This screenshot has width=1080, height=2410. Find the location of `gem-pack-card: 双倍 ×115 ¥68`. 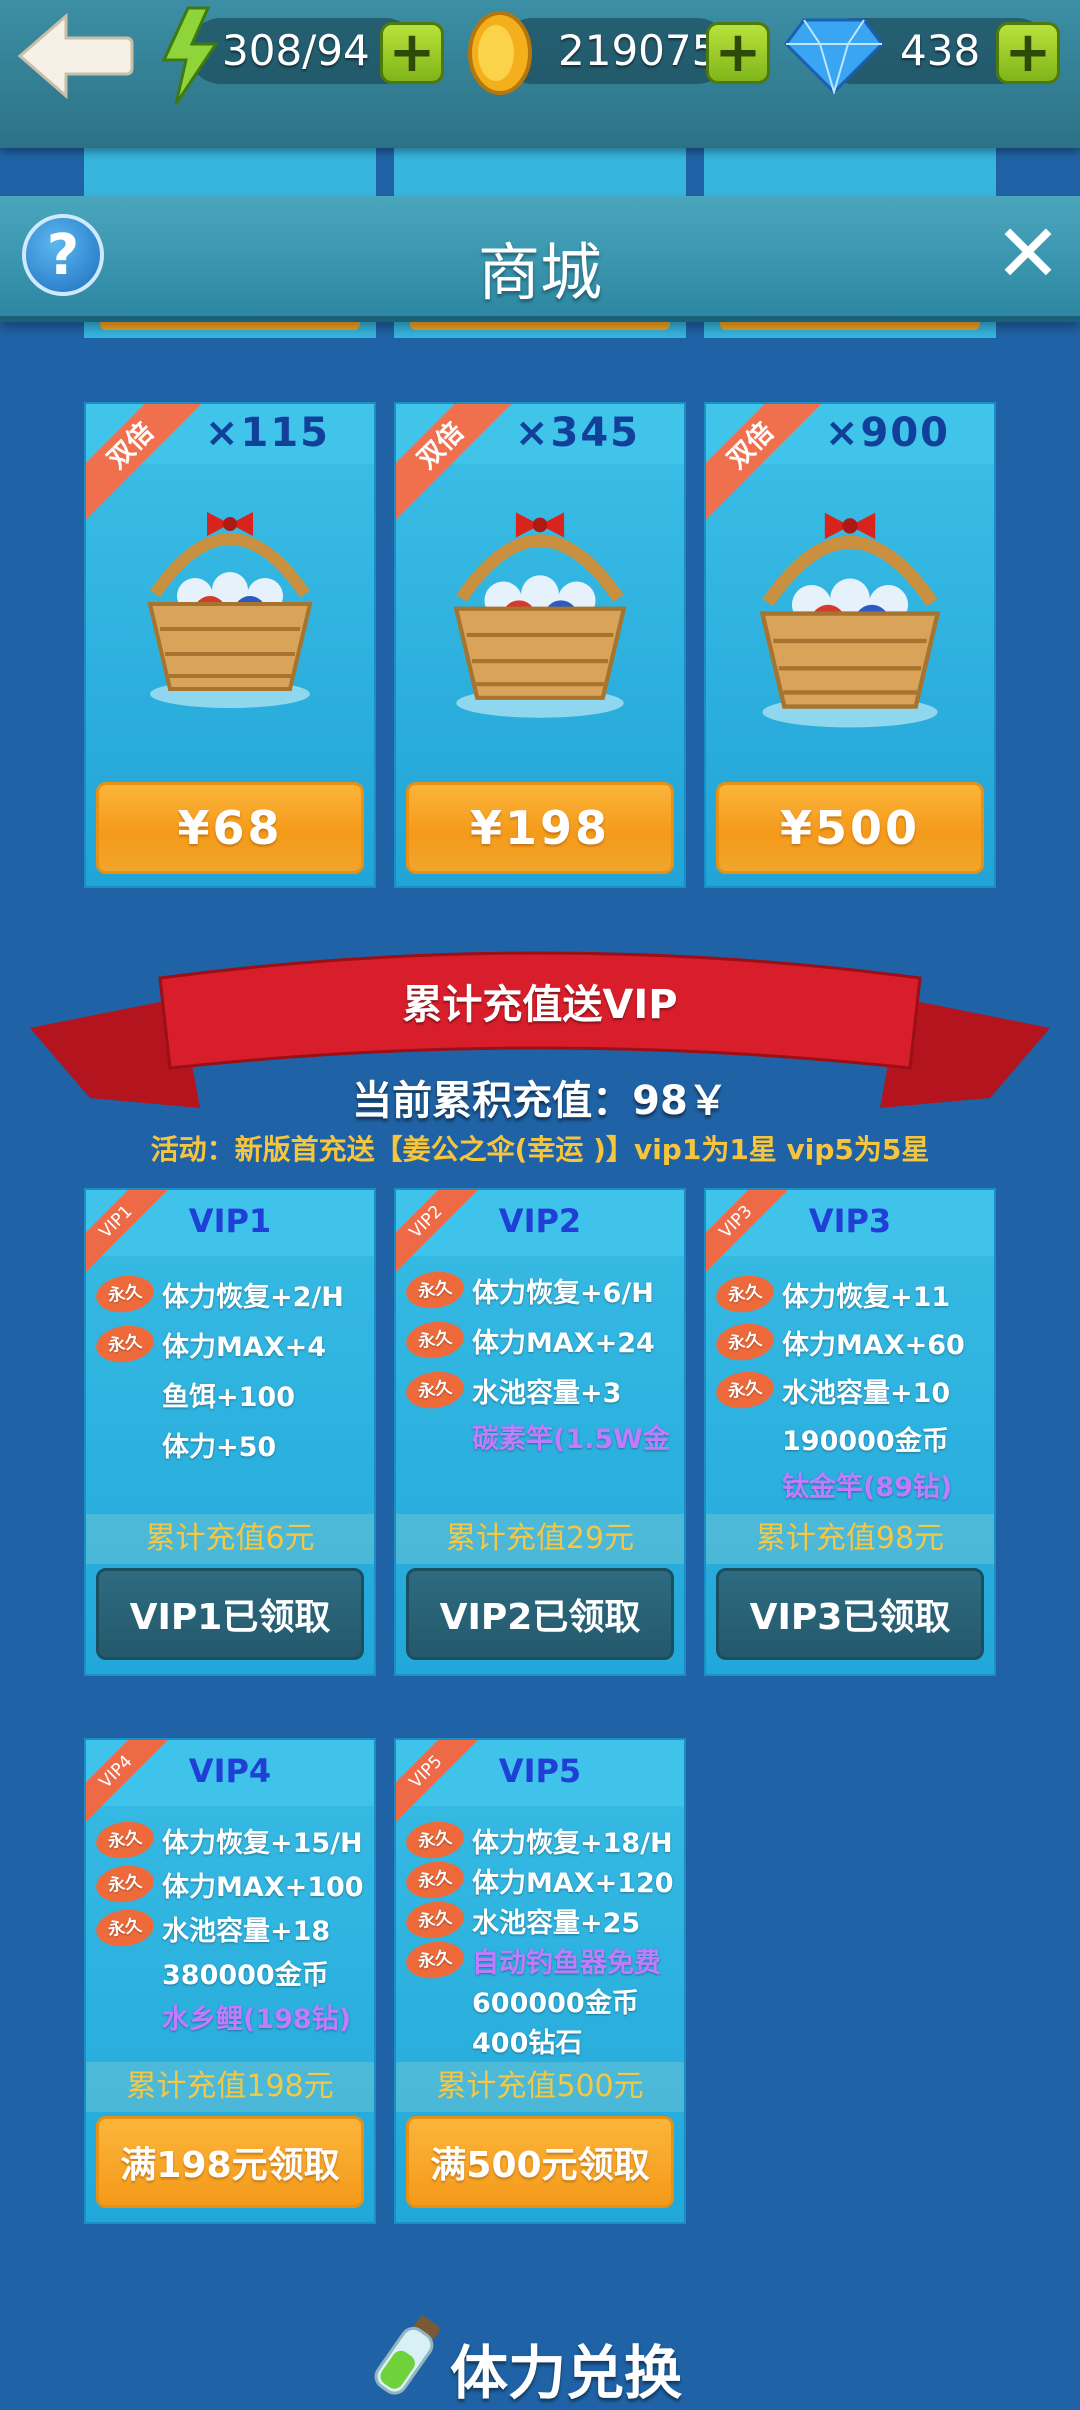

gem-pack-card: 双倍 ×115 ¥68 is located at coordinates (230, 645).